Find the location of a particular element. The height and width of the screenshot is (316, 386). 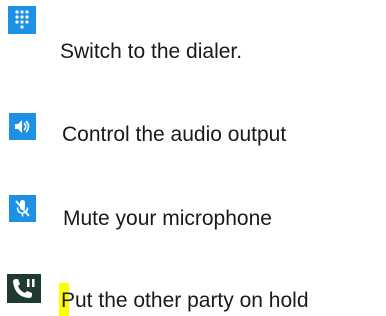

speaker-icon is located at coordinates (22, 126).